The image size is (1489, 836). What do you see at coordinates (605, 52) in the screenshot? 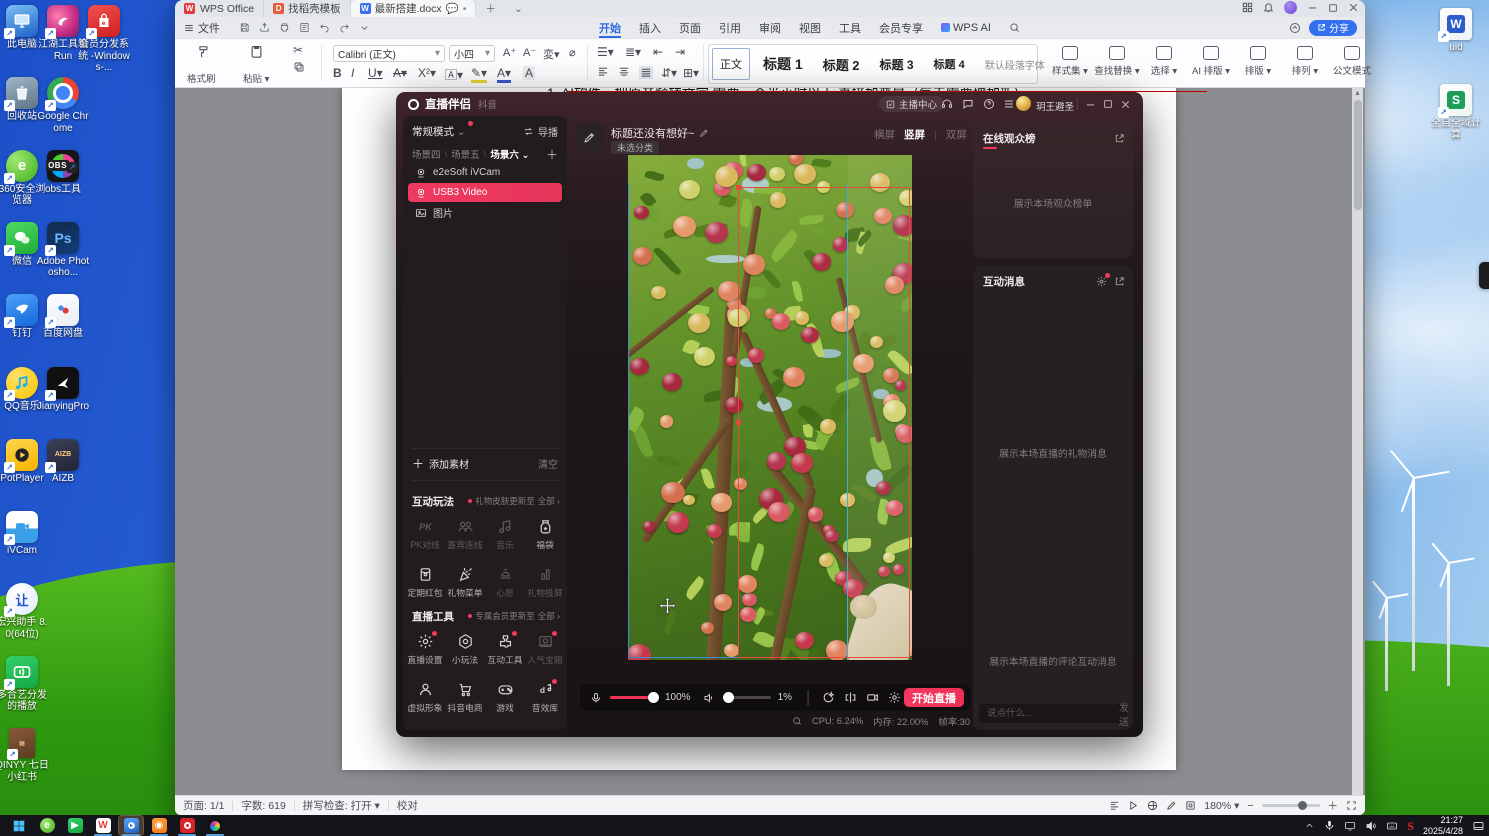
I see `bullets-button: ☰▾` at bounding box center [605, 52].